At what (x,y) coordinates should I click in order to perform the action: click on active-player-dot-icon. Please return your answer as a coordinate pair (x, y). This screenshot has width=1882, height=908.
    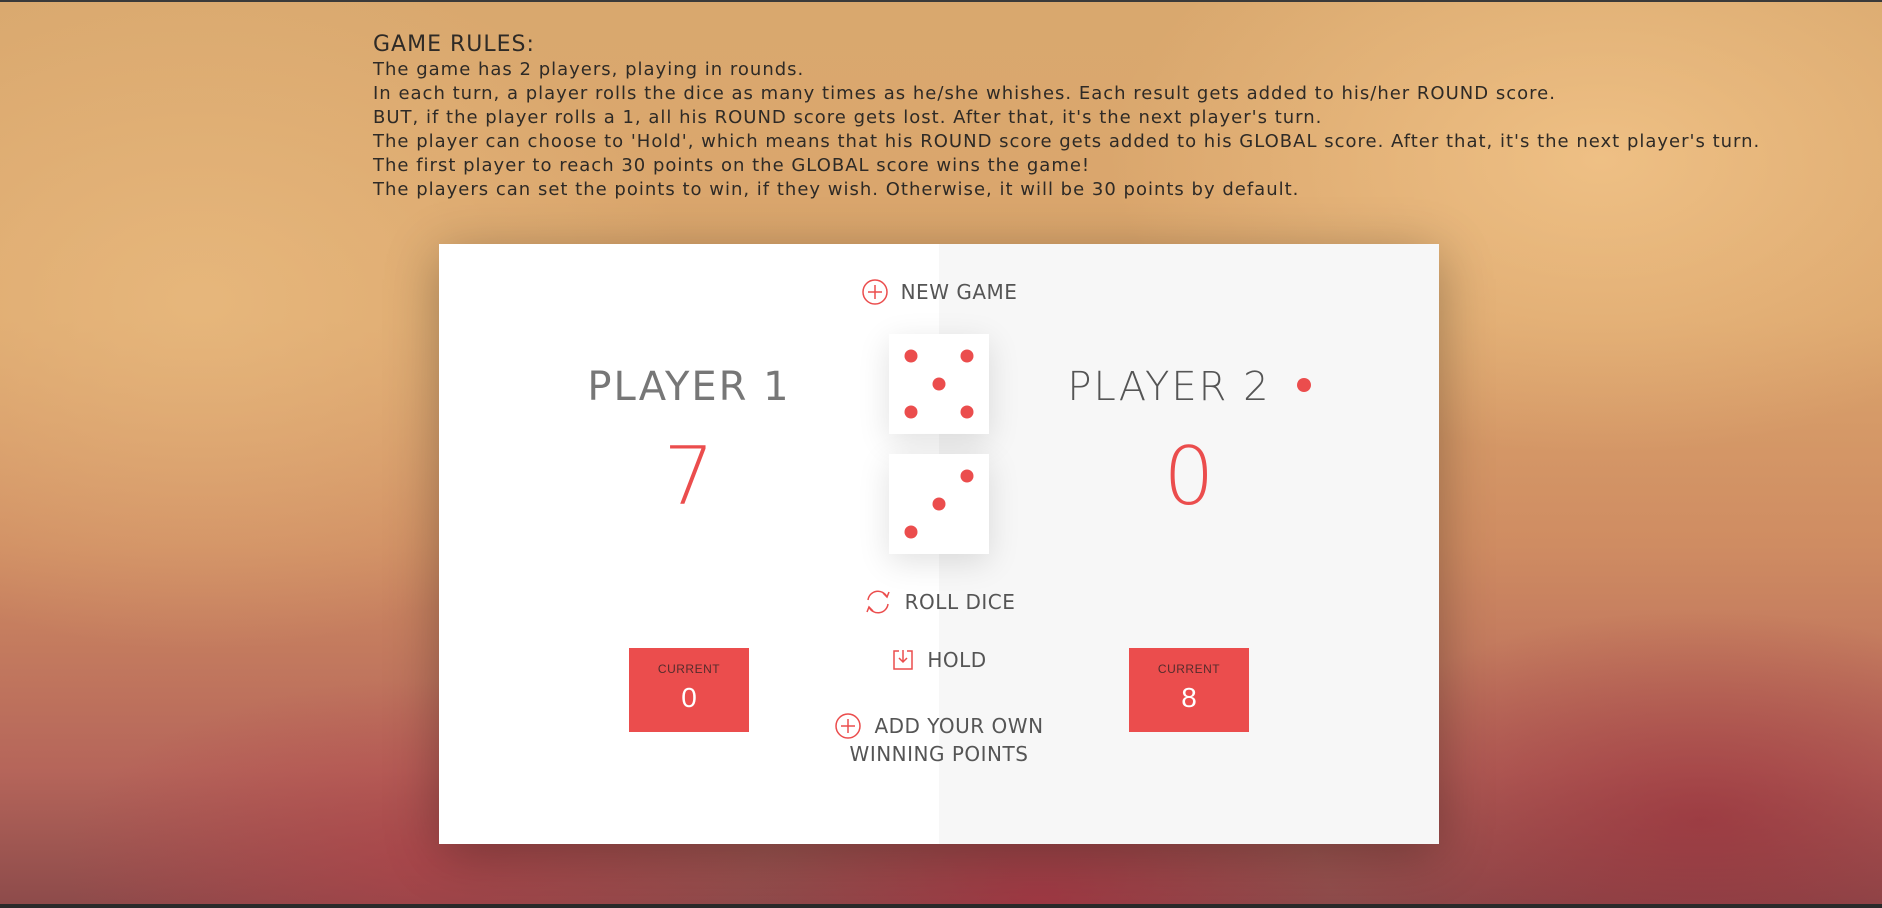
    Looking at the image, I should click on (1303, 385).